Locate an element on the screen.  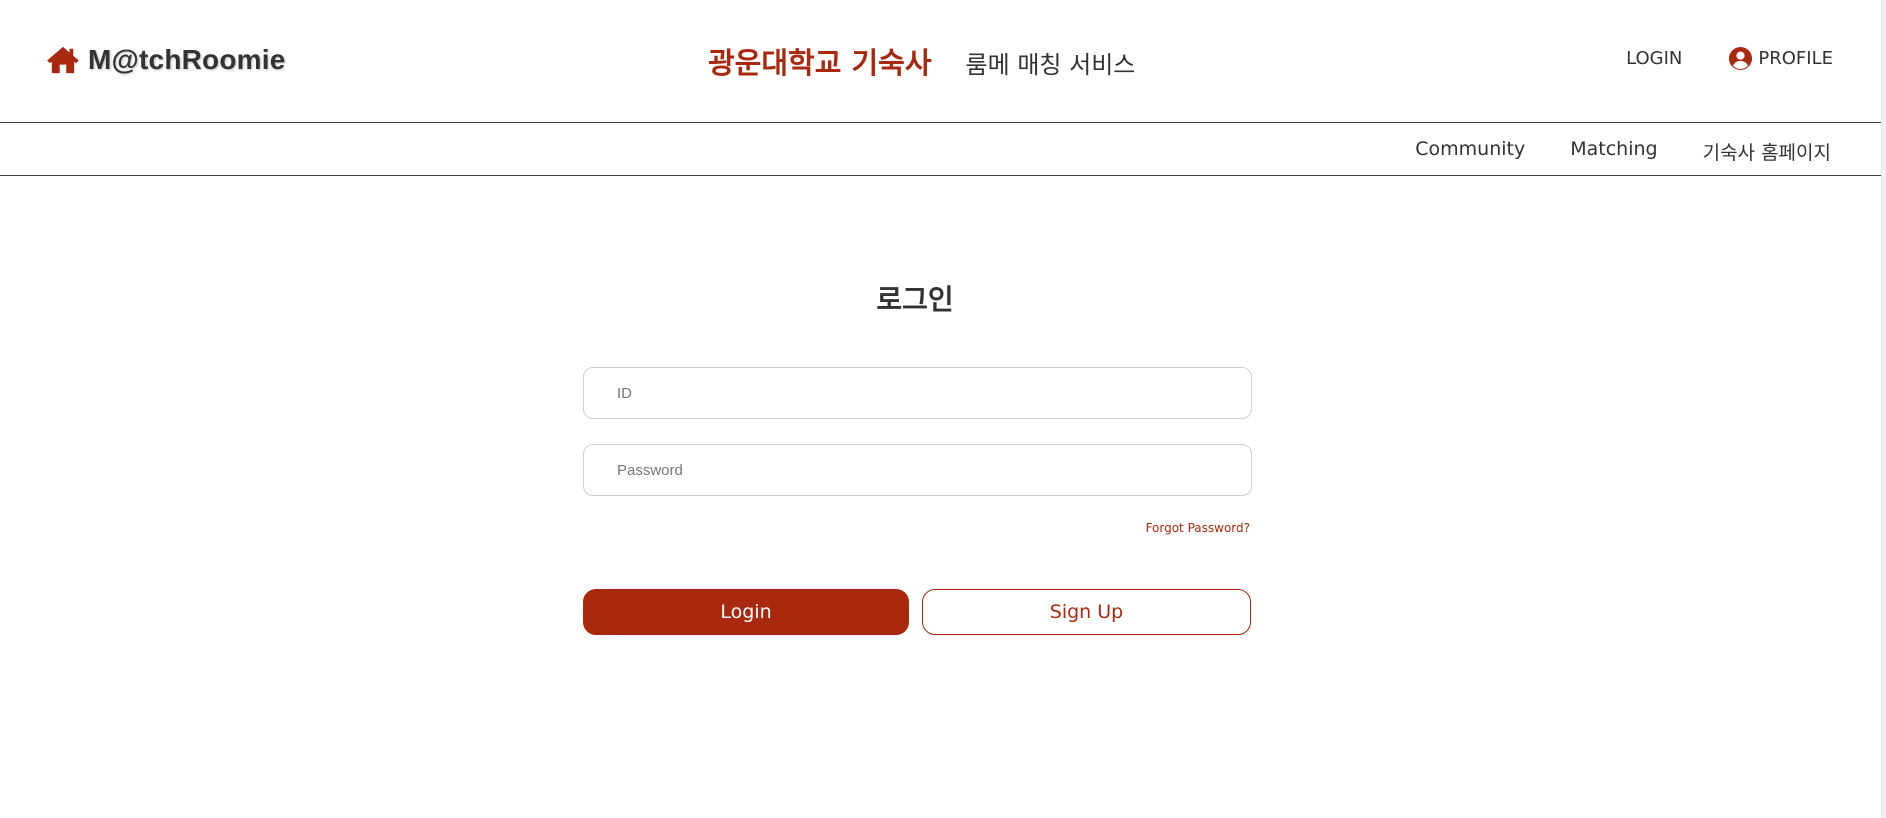
scrollbar-track is located at coordinates (1883, 409).